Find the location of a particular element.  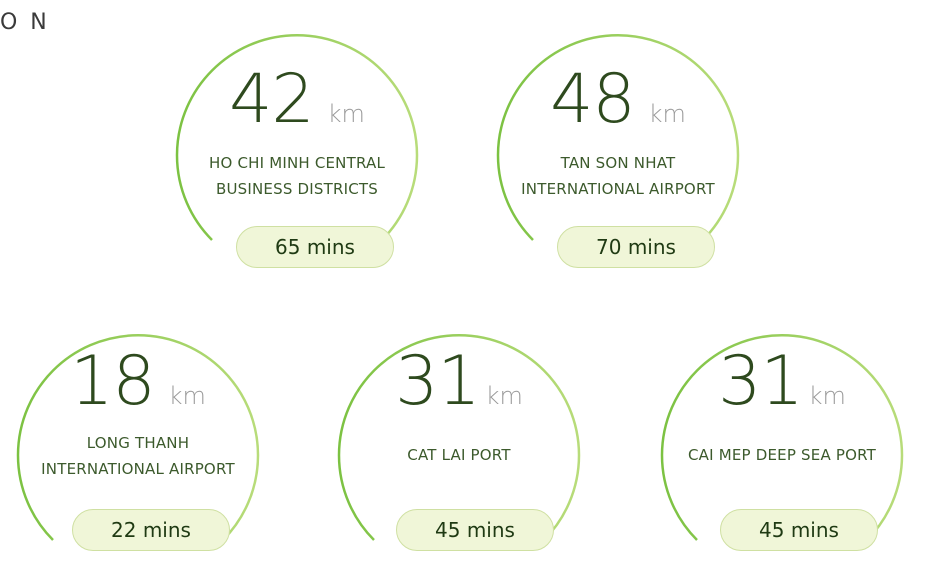

distance-card-tan-son-nhat: 48 km TAN SON NHAT INTERNATIONAL AIRPORT is located at coordinates (618, 120).